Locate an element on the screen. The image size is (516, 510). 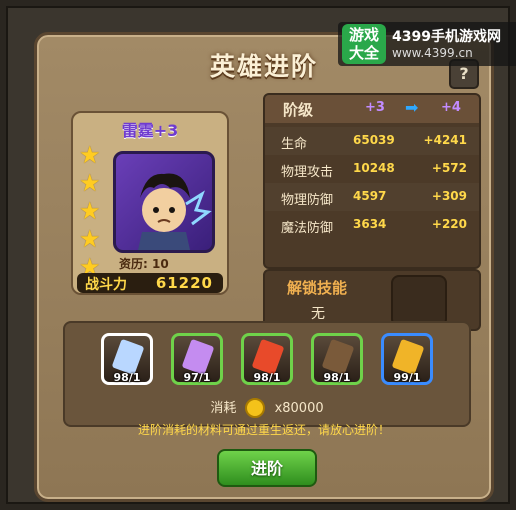
stat-row: 生命 65039 +4241 is located at coordinates (372, 141).